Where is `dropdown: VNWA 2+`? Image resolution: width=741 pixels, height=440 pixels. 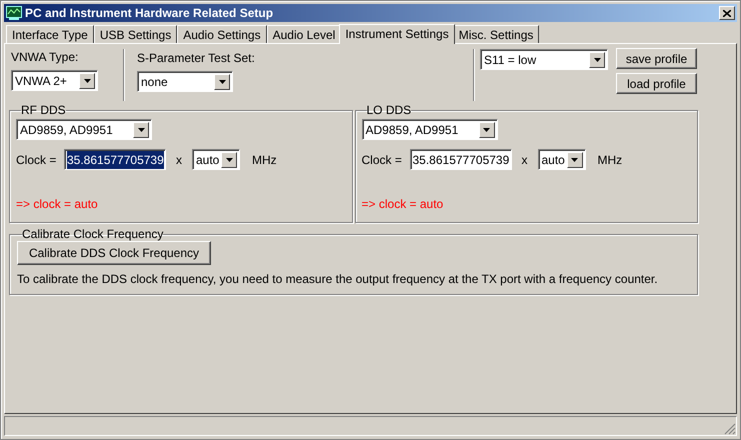 dropdown: VNWA 2+ is located at coordinates (54, 80).